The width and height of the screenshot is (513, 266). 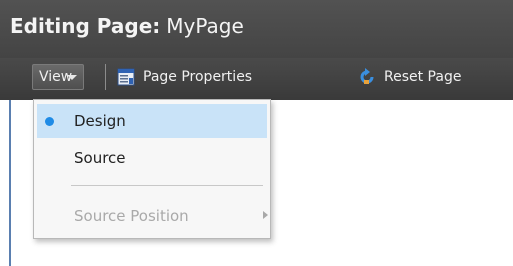 I want to click on menu-item-source-position: Source Position, so click(x=152, y=216).